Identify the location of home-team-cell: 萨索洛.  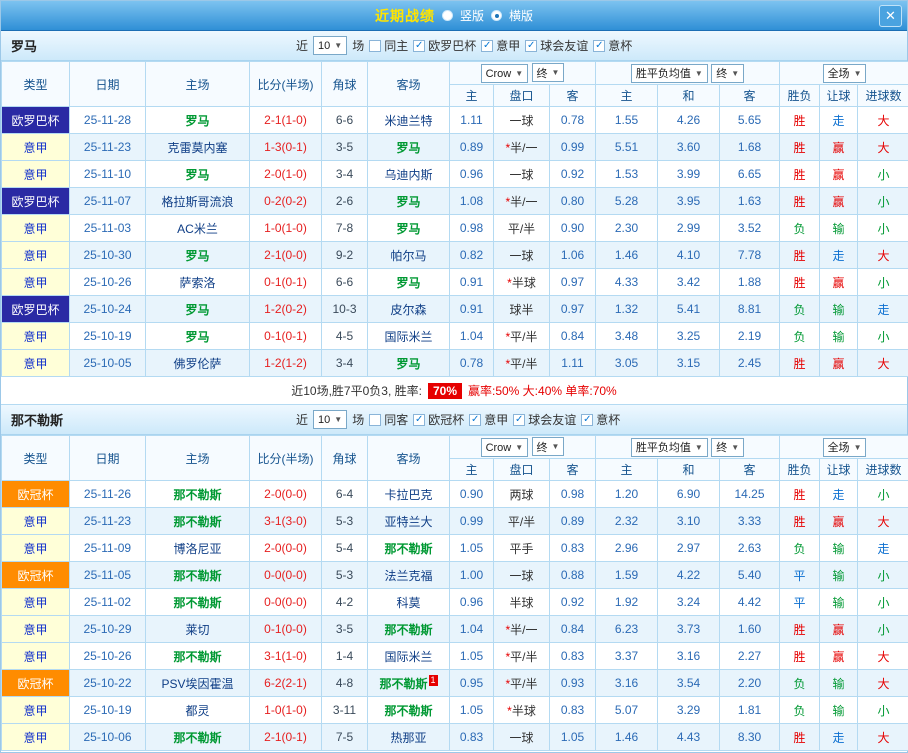
(197, 282).